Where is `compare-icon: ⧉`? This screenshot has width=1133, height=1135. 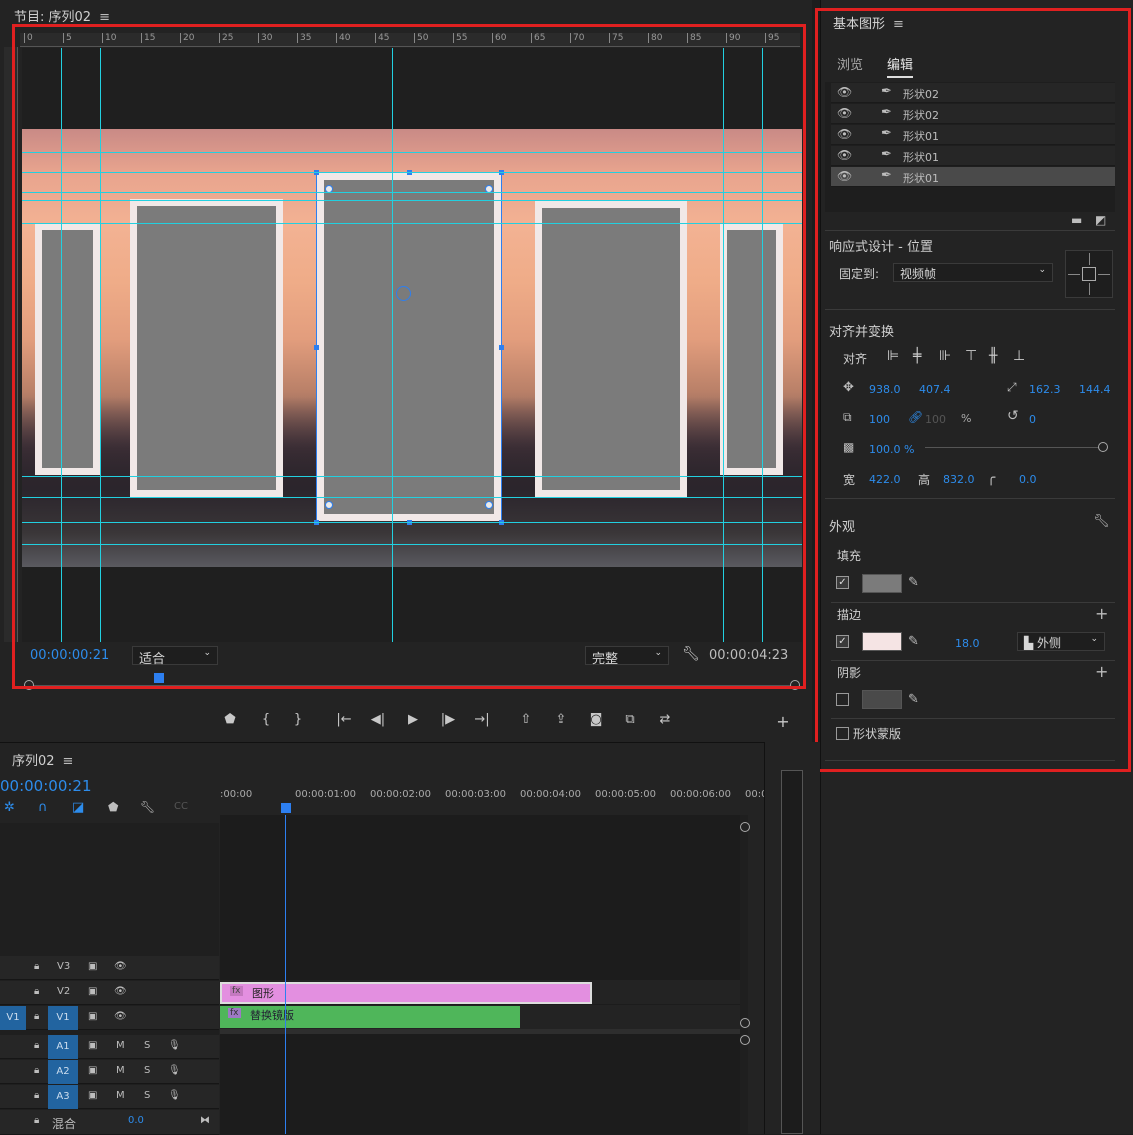
compare-icon: ⧉ is located at coordinates (630, 719).